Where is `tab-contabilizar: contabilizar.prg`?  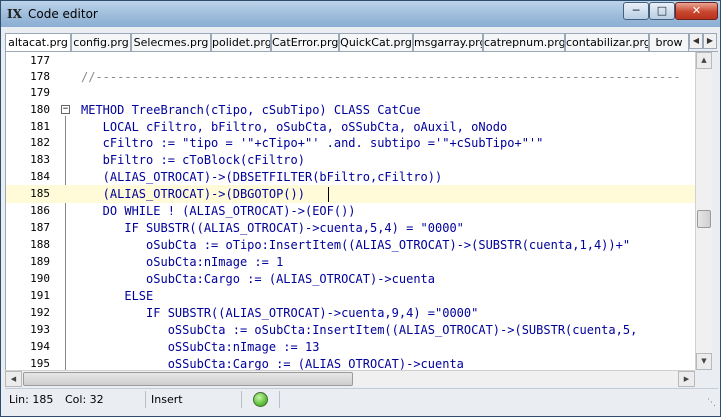
tab-contabilizar: contabilizar.prg is located at coordinates (607, 42).